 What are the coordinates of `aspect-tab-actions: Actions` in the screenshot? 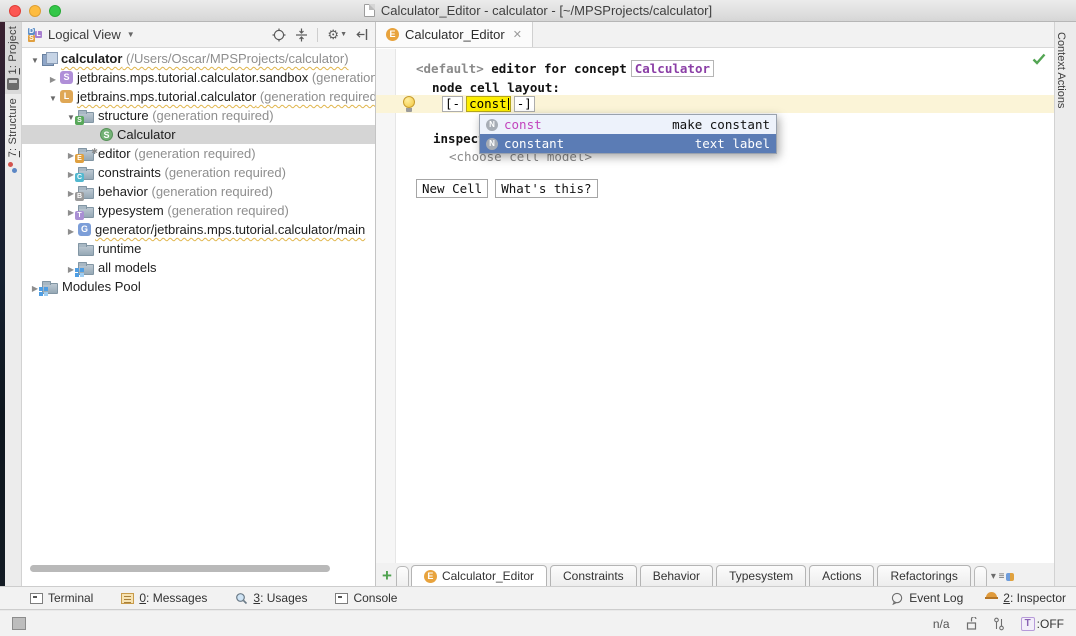 It's located at (842, 575).